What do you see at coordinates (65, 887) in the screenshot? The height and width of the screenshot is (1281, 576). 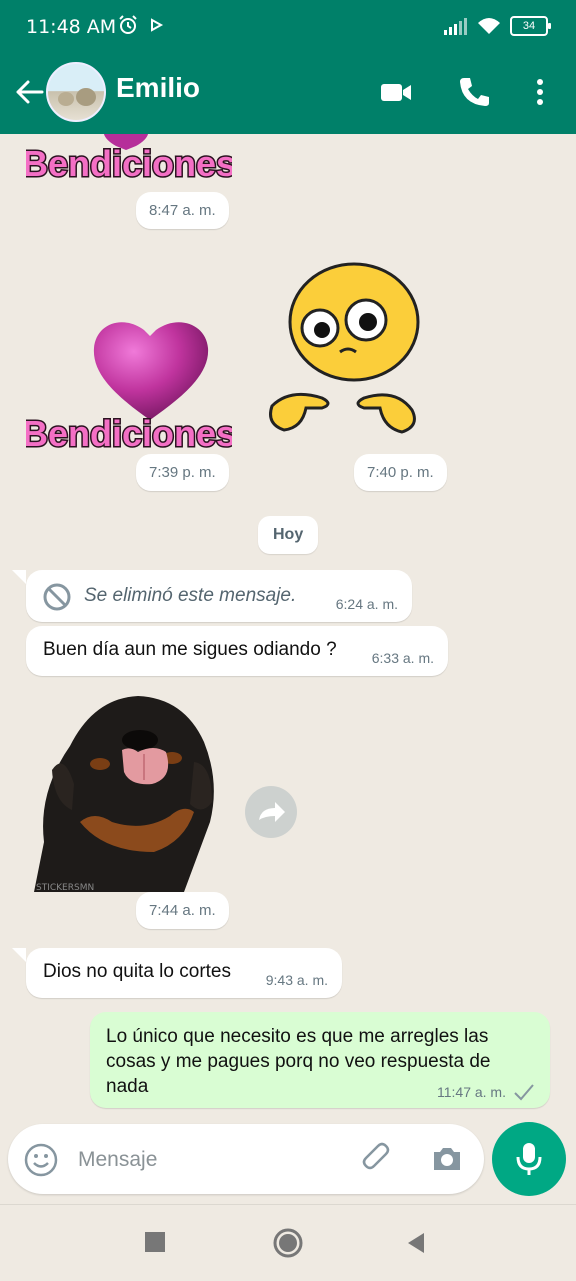 I see `sticker-watermark: STICKERSMN` at bounding box center [65, 887].